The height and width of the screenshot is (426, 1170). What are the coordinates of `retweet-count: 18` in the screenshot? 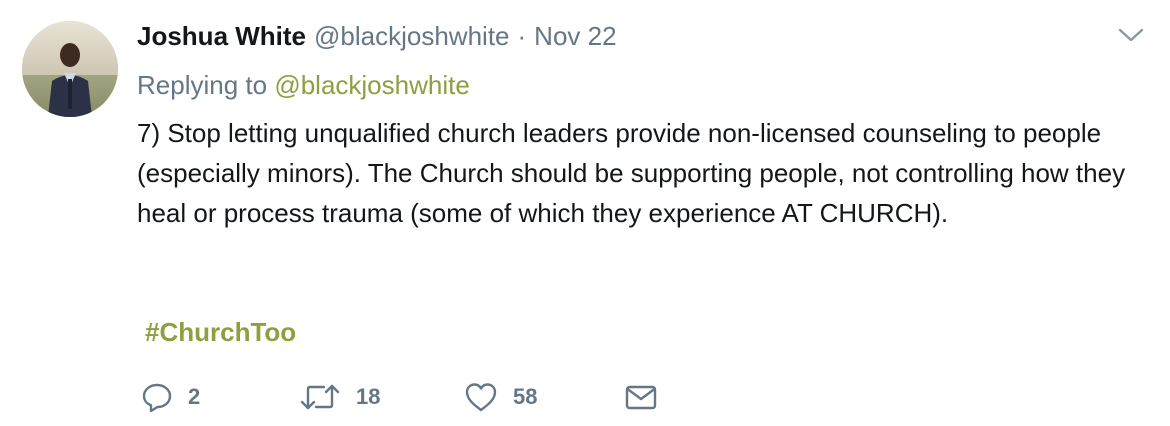 It's located at (368, 396).